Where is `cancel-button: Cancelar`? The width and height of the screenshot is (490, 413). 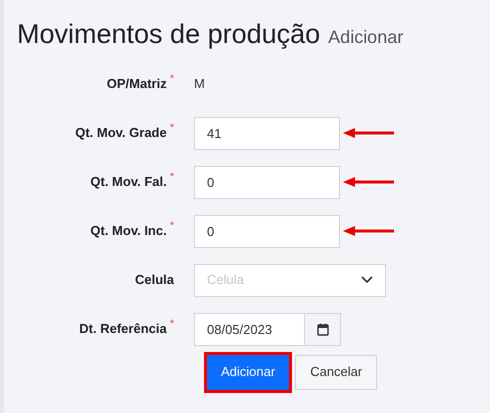
cancel-button: Cancelar is located at coordinates (336, 372).